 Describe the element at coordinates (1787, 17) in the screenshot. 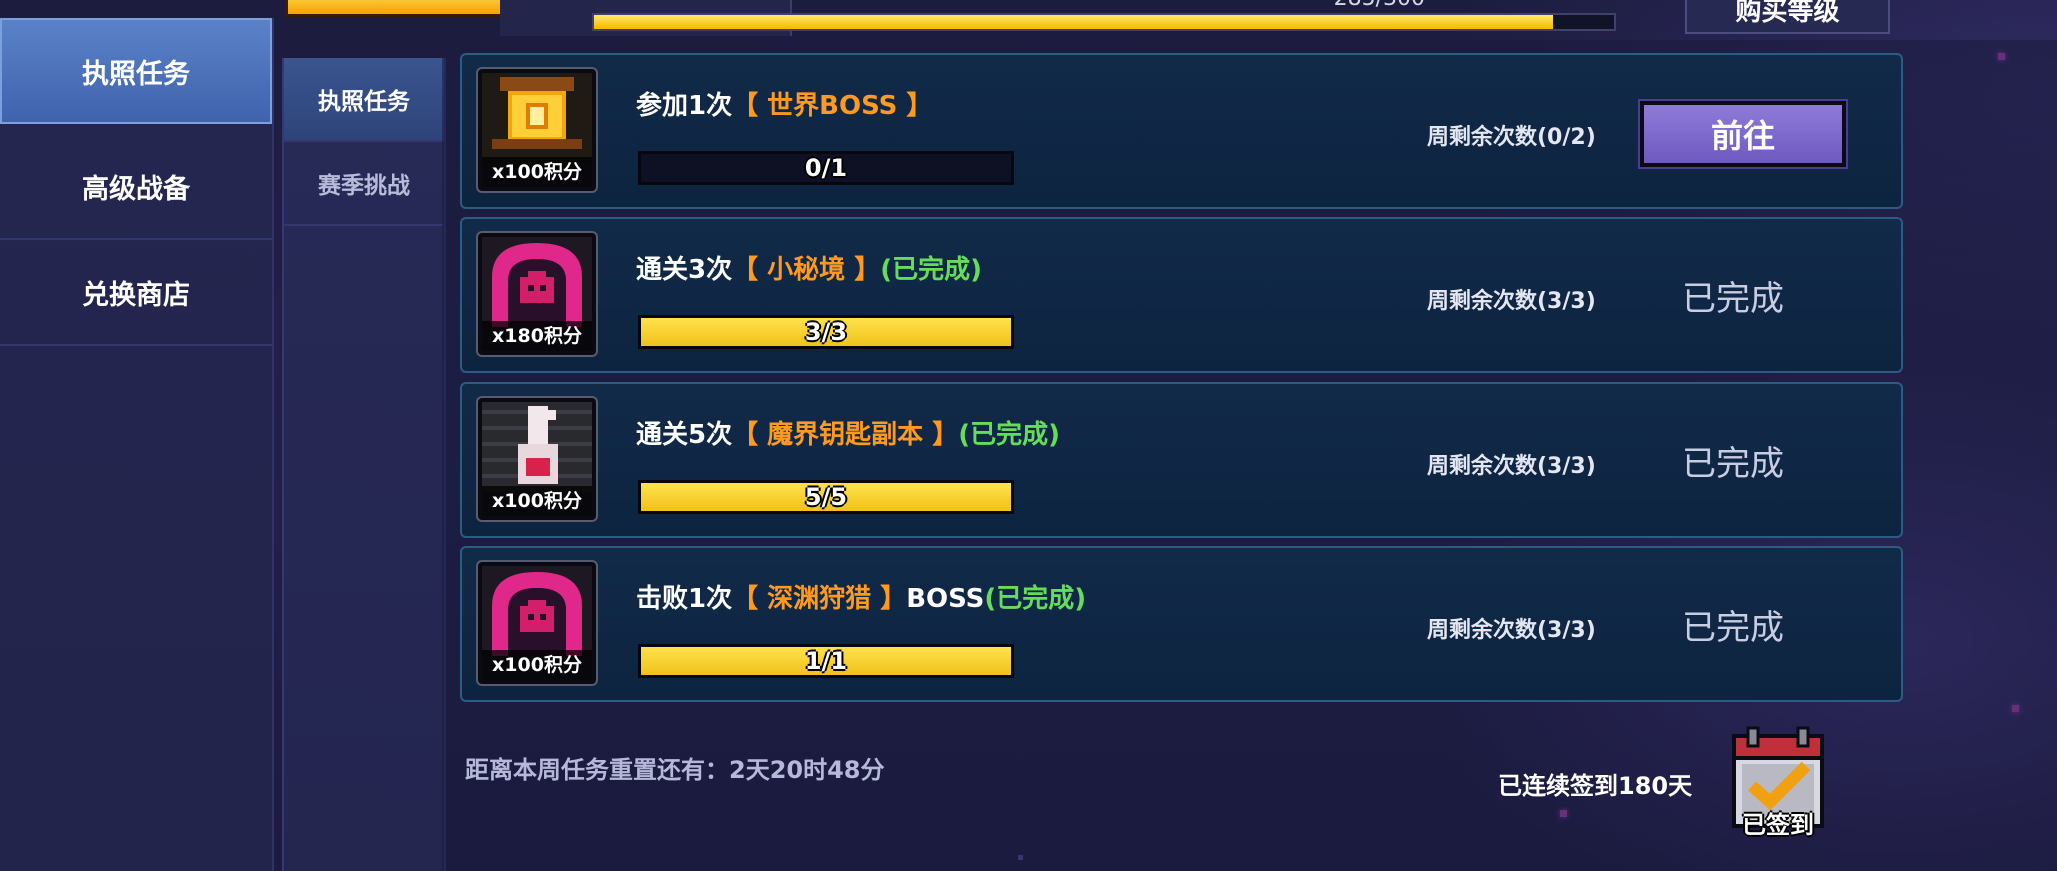

I see `buy-level-button: 购买等级` at that location.